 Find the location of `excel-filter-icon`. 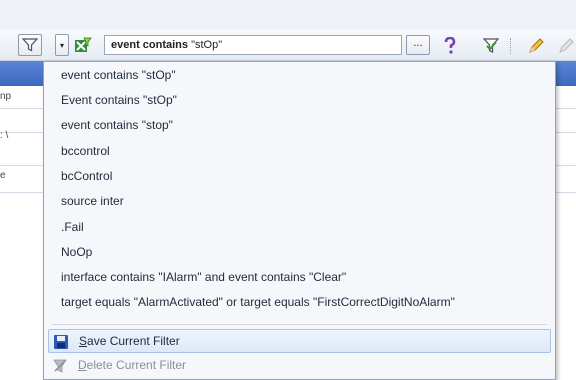

excel-filter-icon is located at coordinates (84, 46).